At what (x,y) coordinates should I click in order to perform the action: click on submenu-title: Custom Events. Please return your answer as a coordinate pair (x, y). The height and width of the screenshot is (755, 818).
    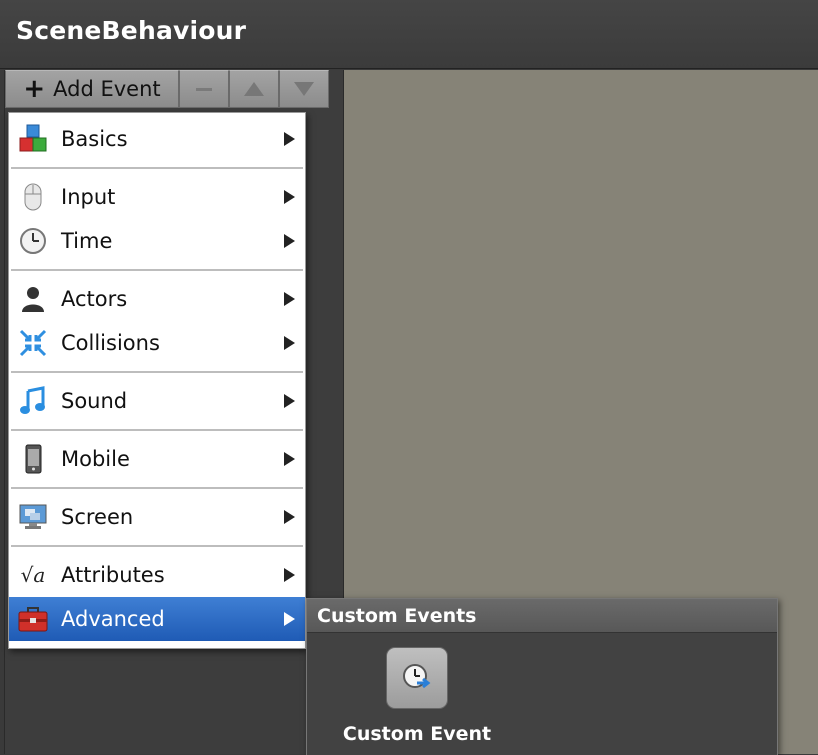
    Looking at the image, I should click on (397, 616).